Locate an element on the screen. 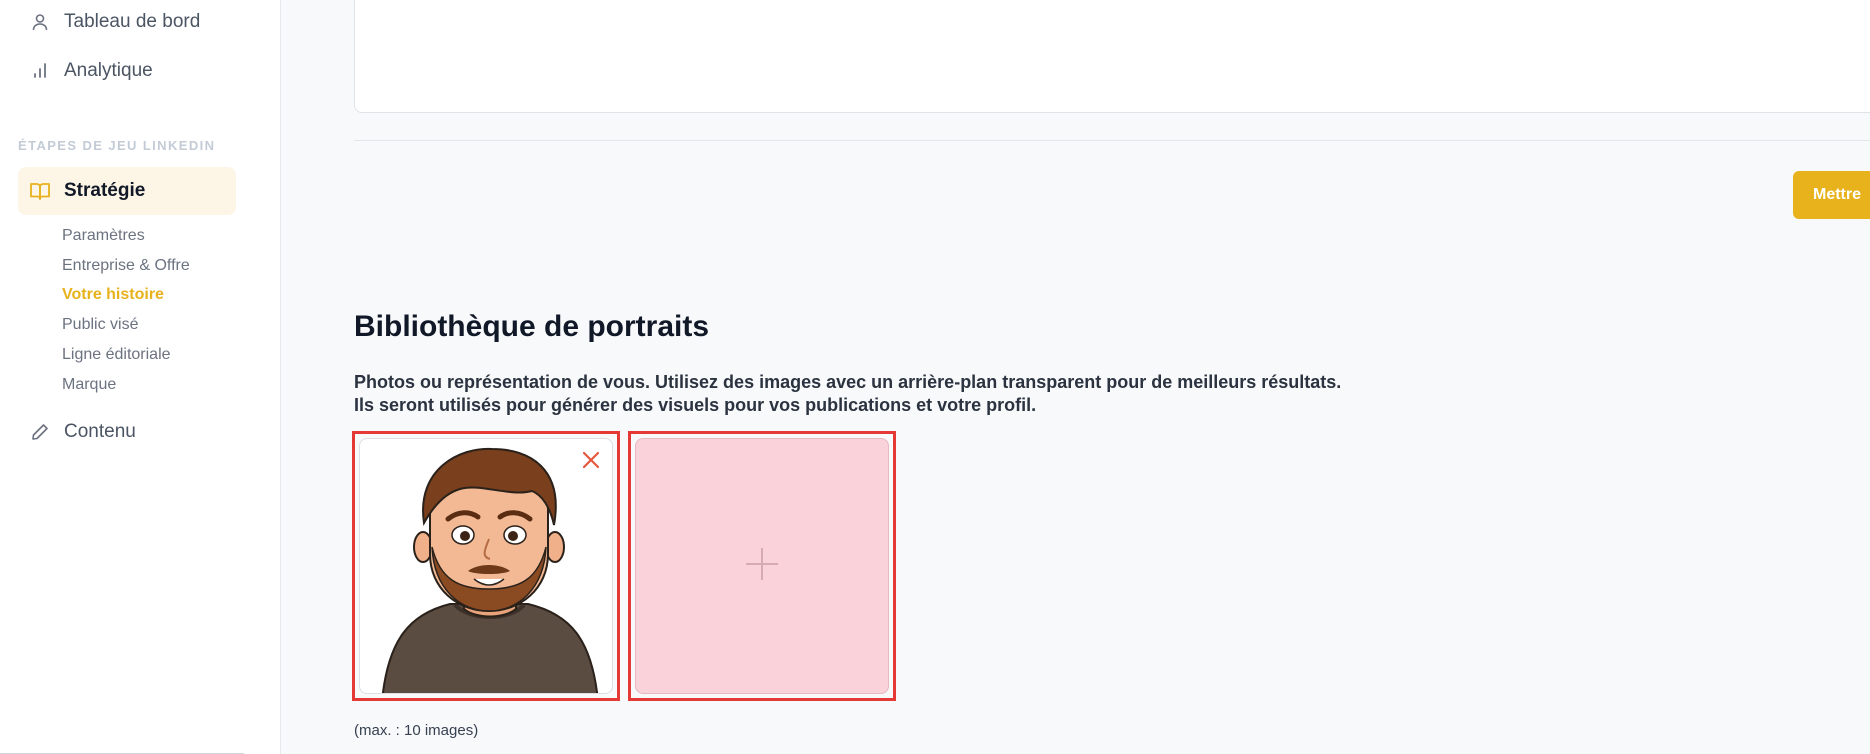 Image resolution: width=1870 pixels, height=754 pixels. nav-label: Analytique is located at coordinates (108, 70).